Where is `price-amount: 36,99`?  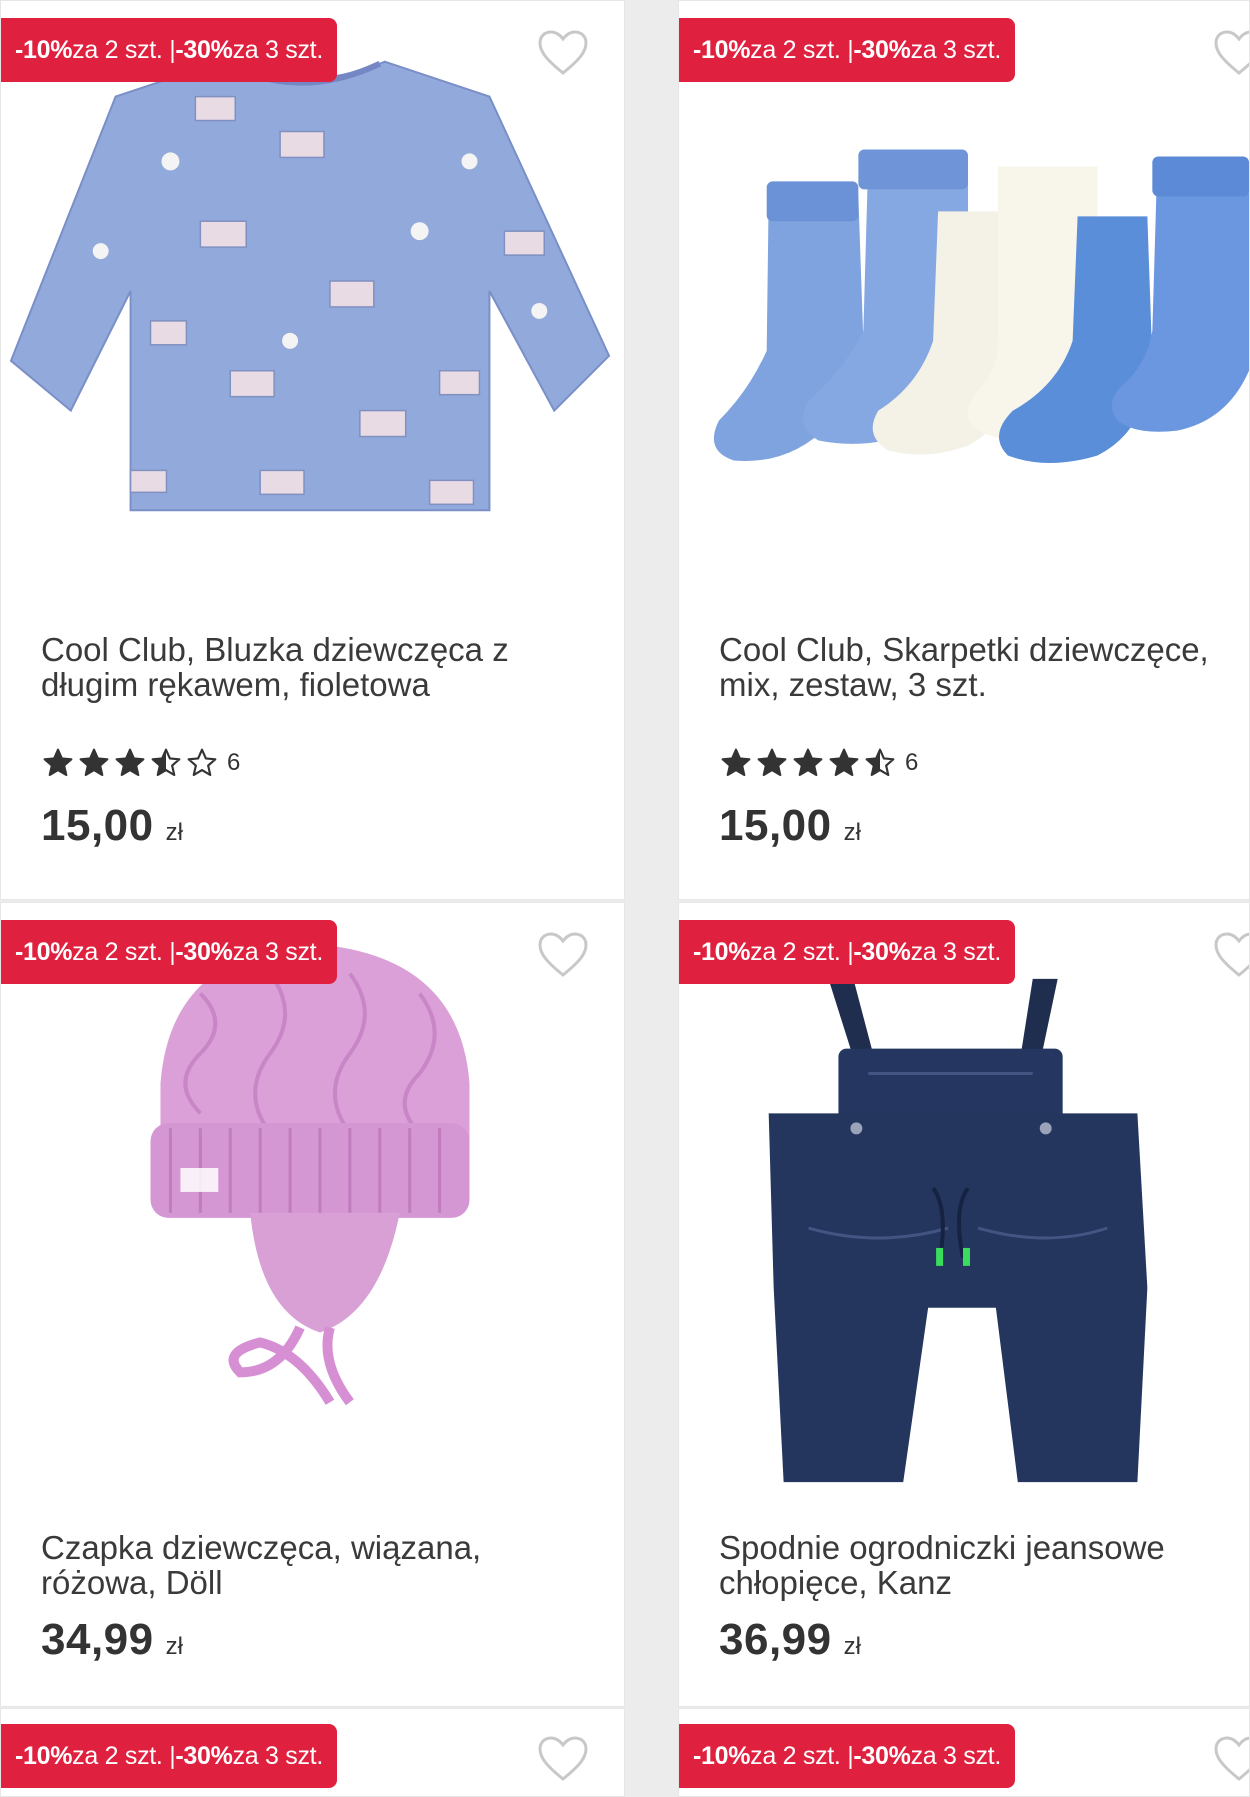
price-amount: 36,99 is located at coordinates (775, 1639).